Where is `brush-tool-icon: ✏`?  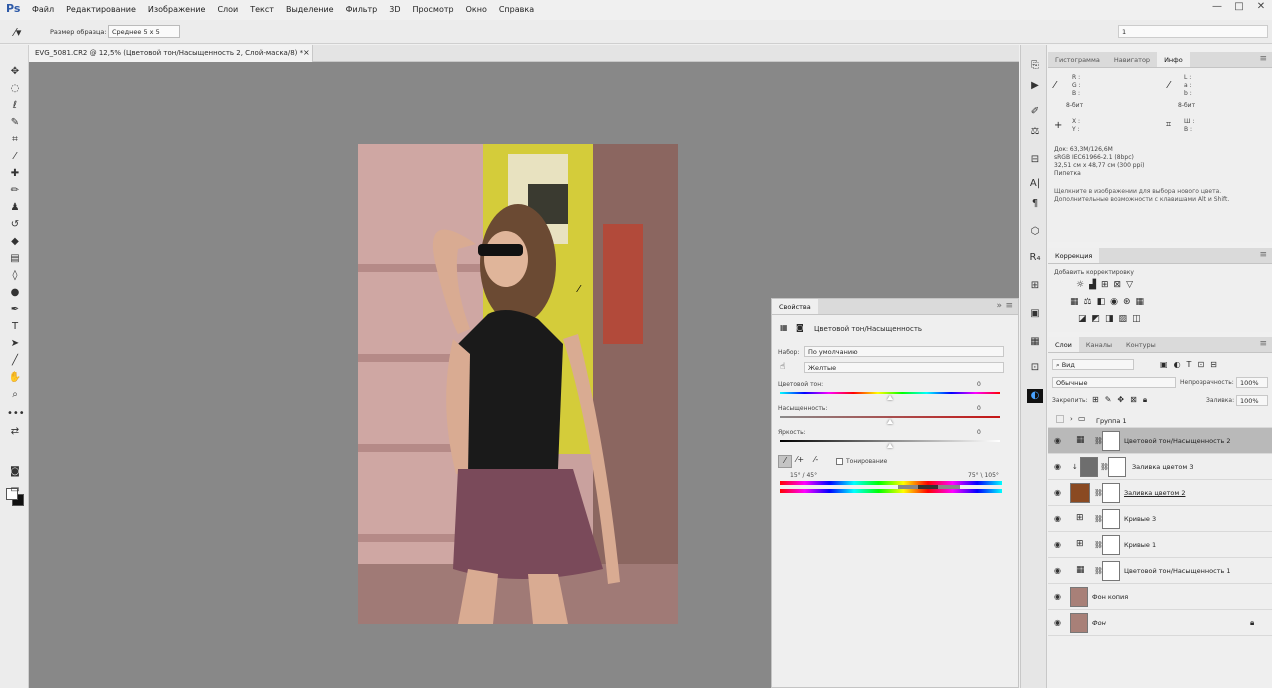
brush-tool-icon: ✏ is located at coordinates (15, 191).